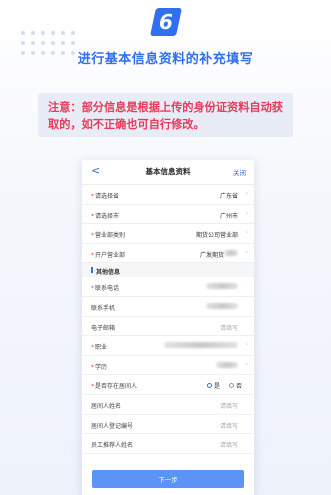 The height and width of the screenshot is (495, 331). I want to click on nav-title: 基本信息资料, so click(168, 171).